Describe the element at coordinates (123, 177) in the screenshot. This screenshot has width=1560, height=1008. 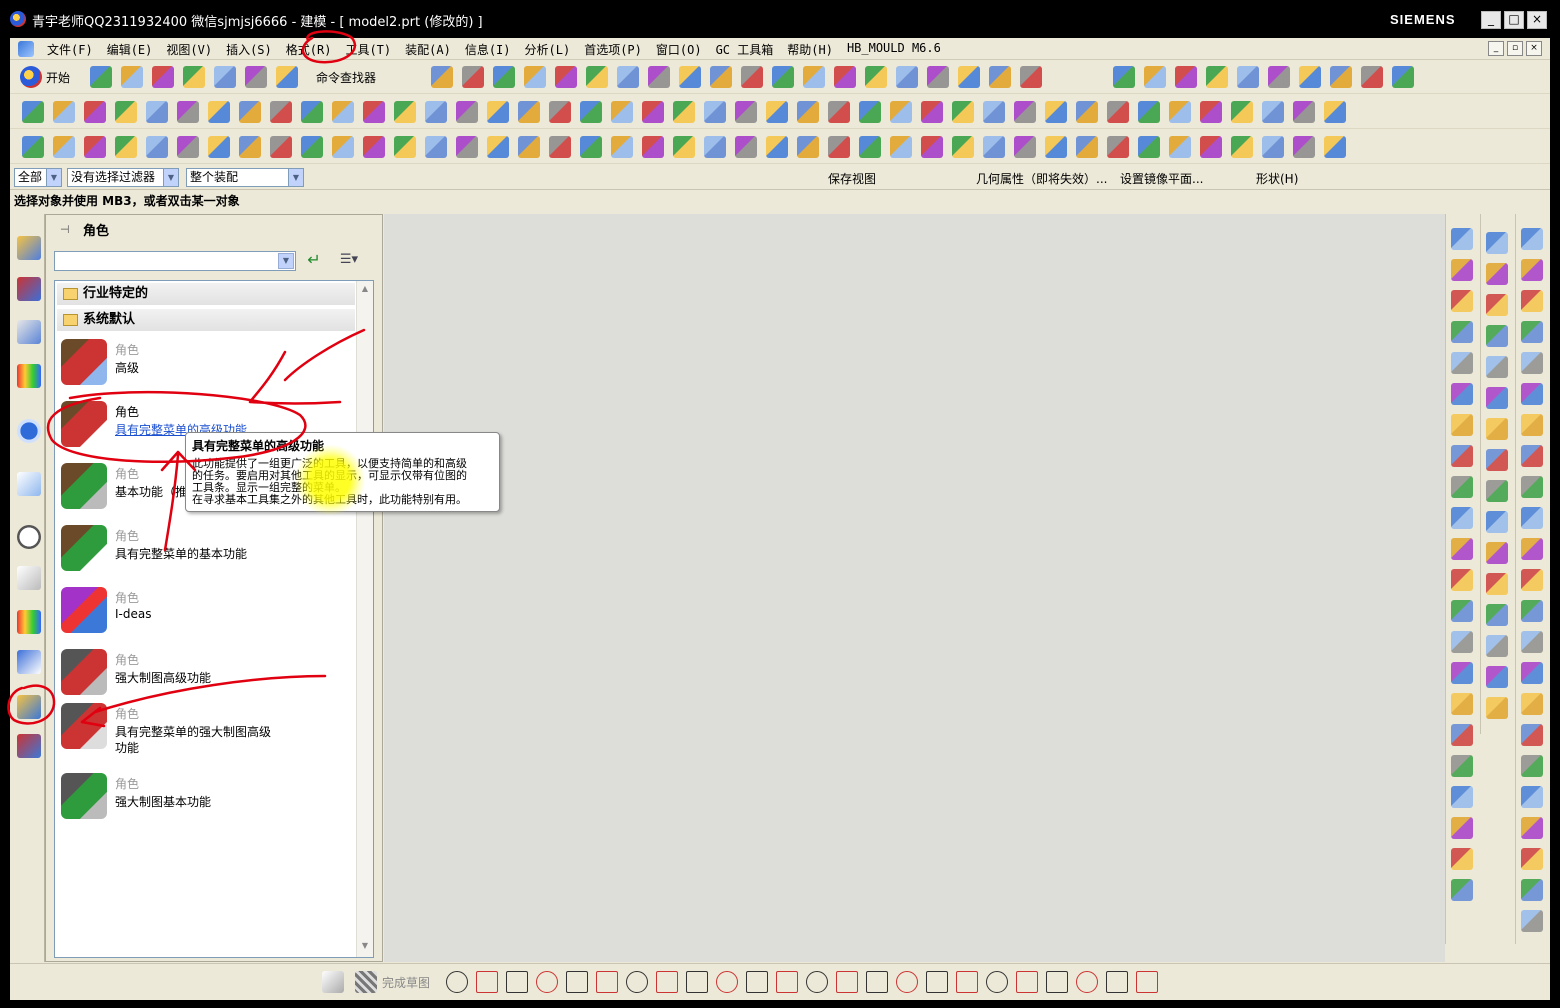
I see `type-filter-select: 没有选择过滤器 ▼` at that location.